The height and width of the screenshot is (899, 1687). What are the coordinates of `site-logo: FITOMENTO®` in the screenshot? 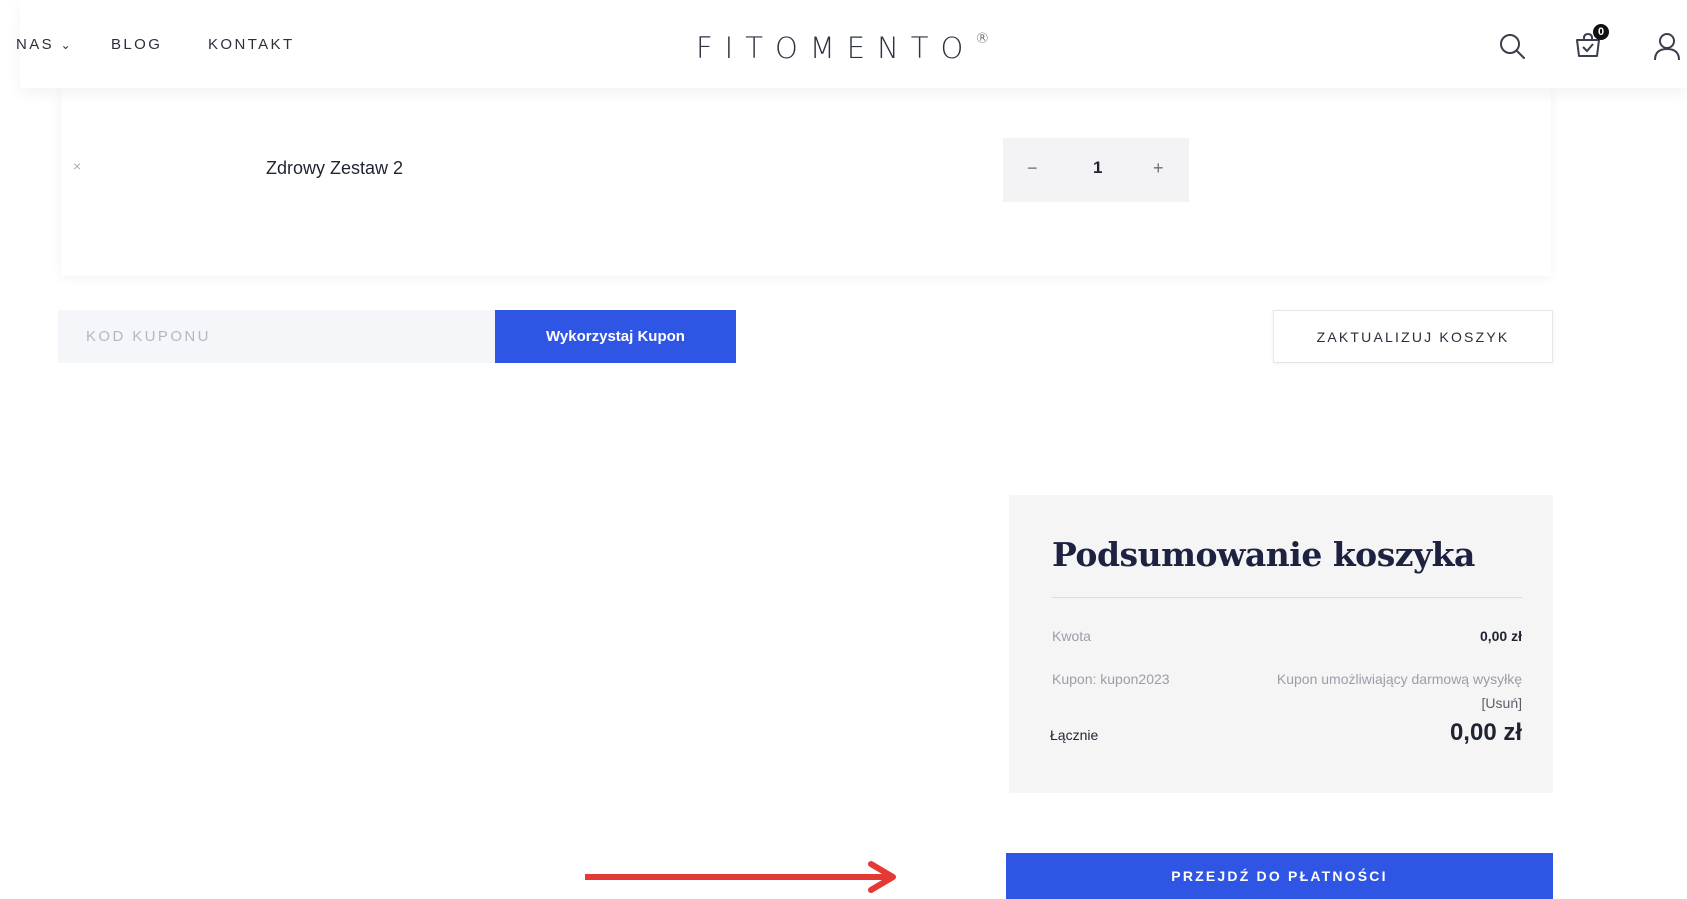 It's located at (842, 48).